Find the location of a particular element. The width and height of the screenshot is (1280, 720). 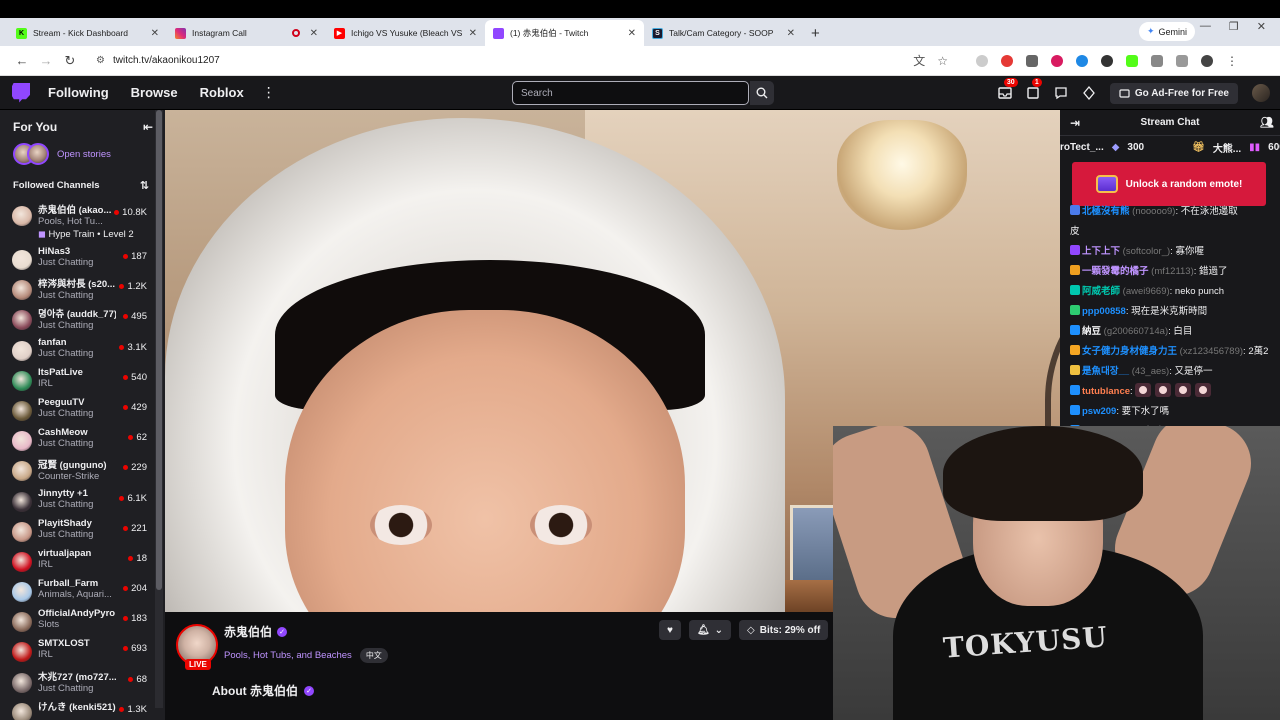

inbox-button: 30 is located at coordinates (1008, 89).